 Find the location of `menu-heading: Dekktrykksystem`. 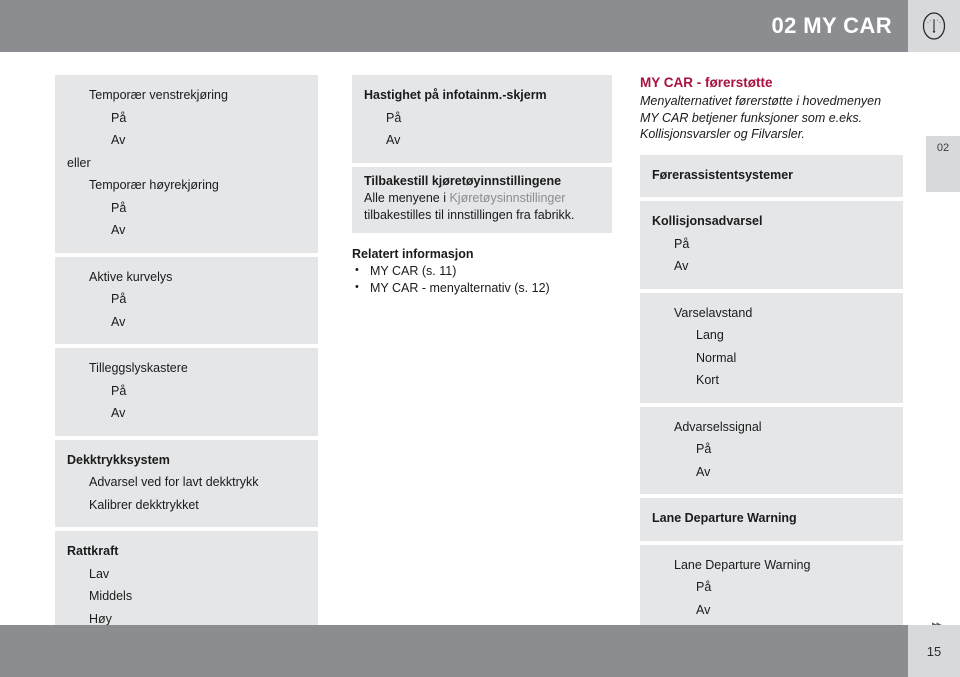

menu-heading: Dekktrykksystem is located at coordinates (186, 460).